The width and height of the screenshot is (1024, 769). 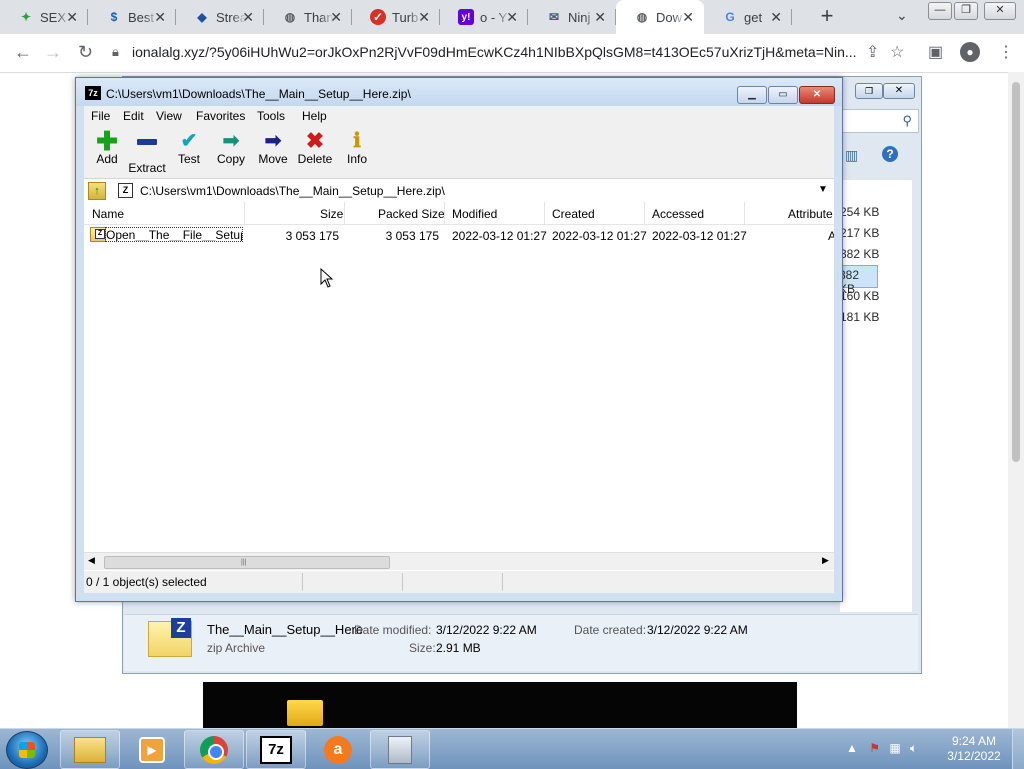 I want to click on browser-tab: Gget ✕, so click(x=748, y=17).